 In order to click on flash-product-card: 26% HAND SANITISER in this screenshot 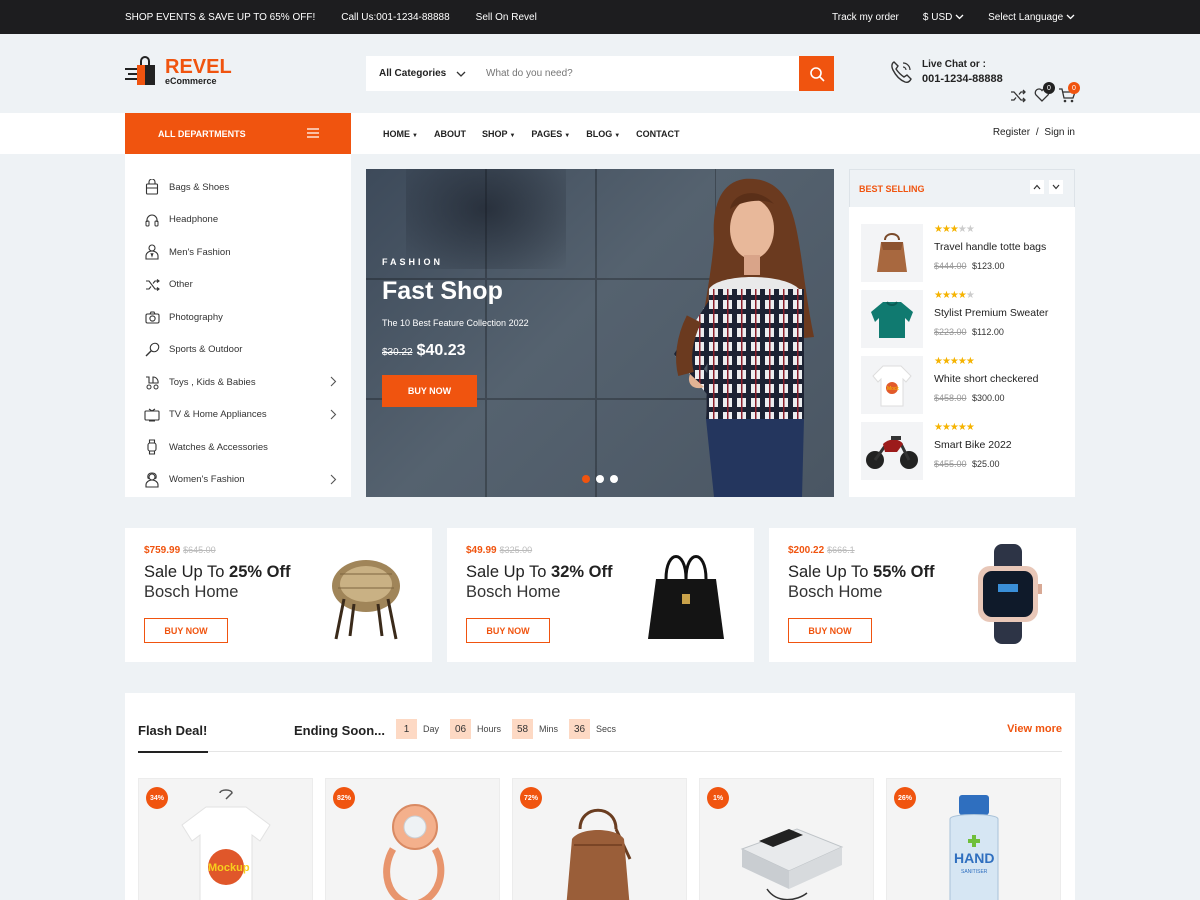, I will do `click(973, 839)`.